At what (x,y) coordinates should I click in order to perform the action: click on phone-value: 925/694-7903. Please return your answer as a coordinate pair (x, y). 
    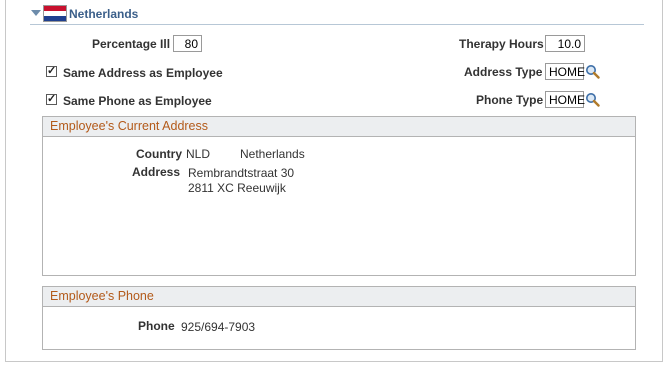
    Looking at the image, I should click on (218, 327).